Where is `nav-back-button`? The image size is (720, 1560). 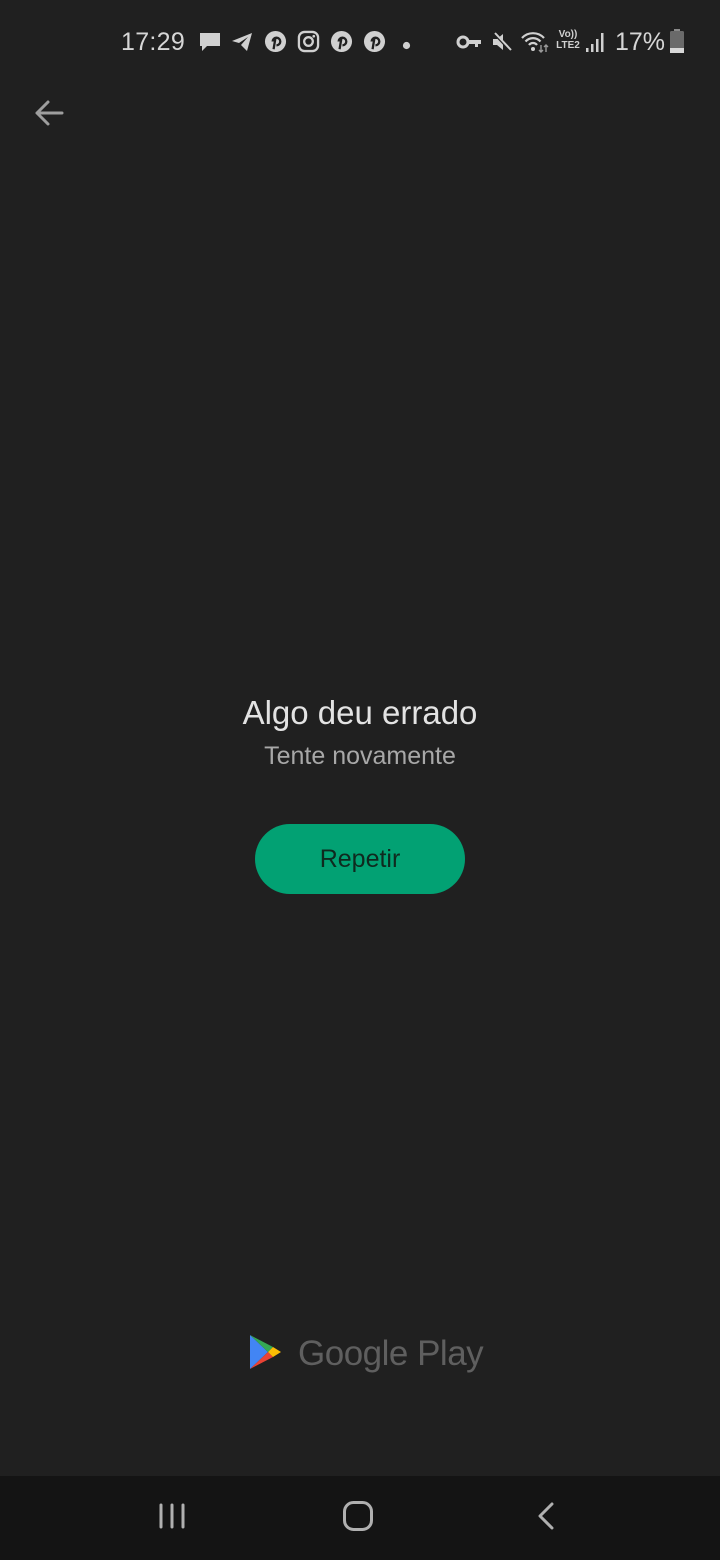
nav-back-button is located at coordinates (546, 1518).